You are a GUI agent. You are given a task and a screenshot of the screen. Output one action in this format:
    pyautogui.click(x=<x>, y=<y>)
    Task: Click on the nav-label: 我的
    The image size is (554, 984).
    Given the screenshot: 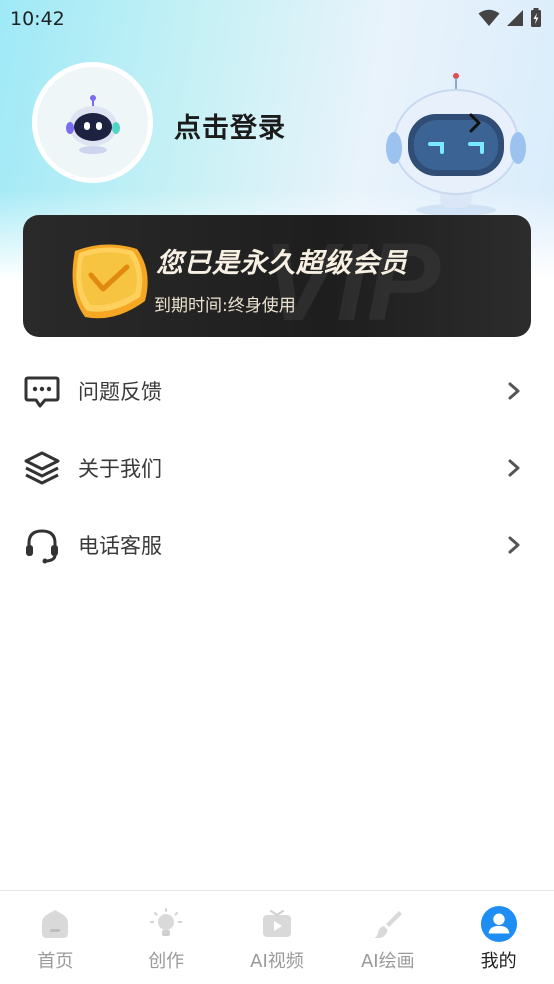 What is the action you would take?
    pyautogui.click(x=498, y=961)
    